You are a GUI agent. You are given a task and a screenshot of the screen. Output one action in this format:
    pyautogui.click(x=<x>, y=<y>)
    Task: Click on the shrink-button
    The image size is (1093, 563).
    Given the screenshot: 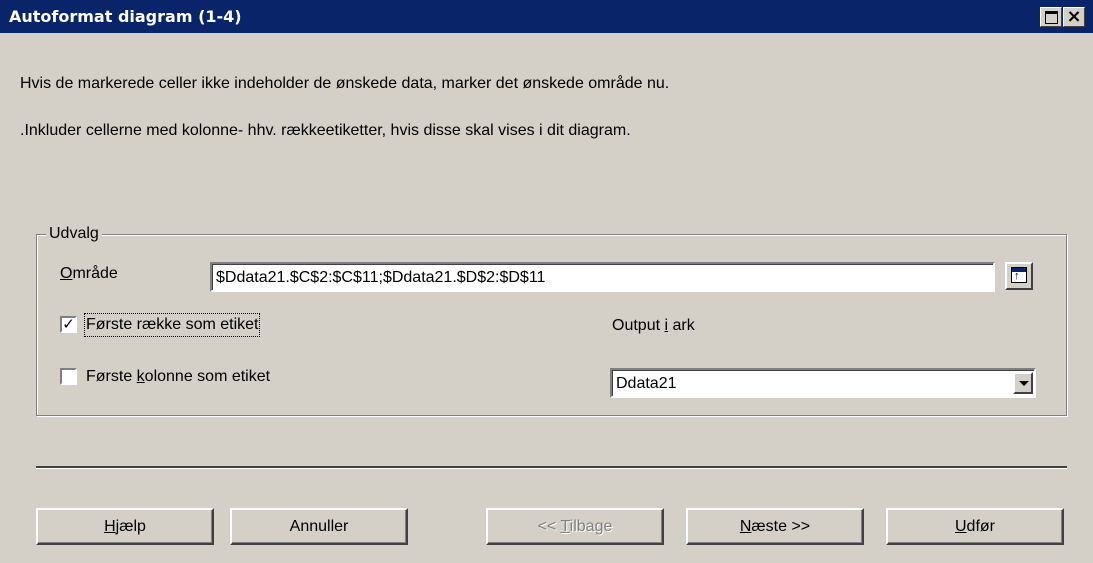 What is the action you would take?
    pyautogui.click(x=1019, y=276)
    